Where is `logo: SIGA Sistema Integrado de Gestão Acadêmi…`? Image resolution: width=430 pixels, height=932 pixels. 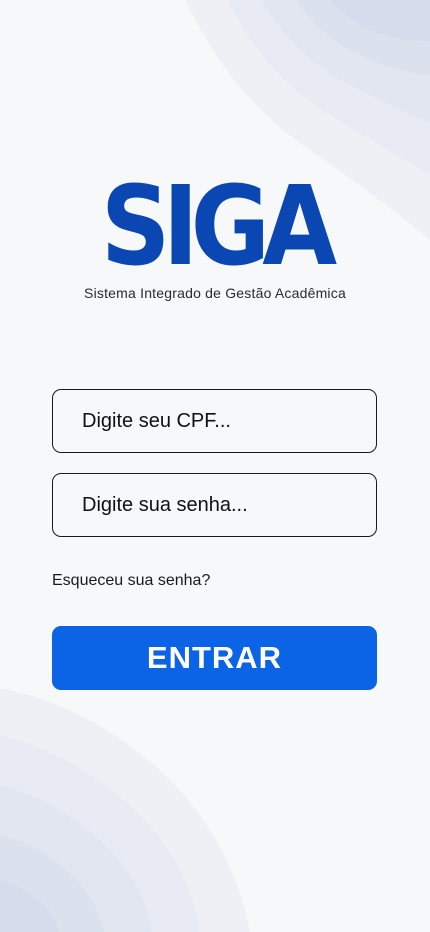 logo: SIGA Sistema Integrado de Gestão Acadêmi… is located at coordinates (215, 231).